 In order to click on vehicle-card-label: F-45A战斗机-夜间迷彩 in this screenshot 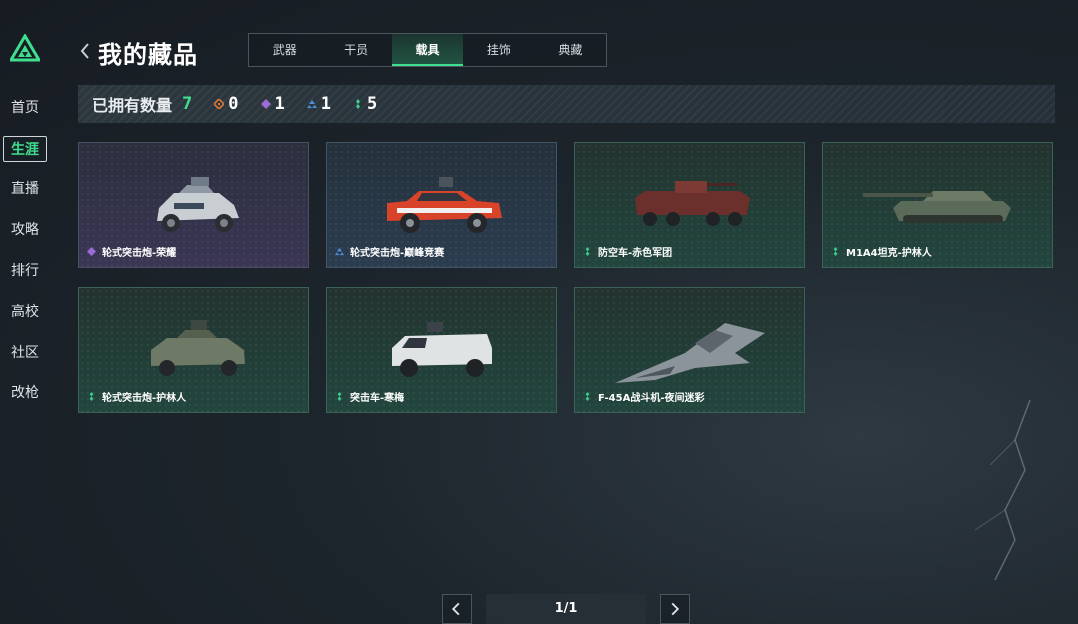, I will do `click(643, 396)`.